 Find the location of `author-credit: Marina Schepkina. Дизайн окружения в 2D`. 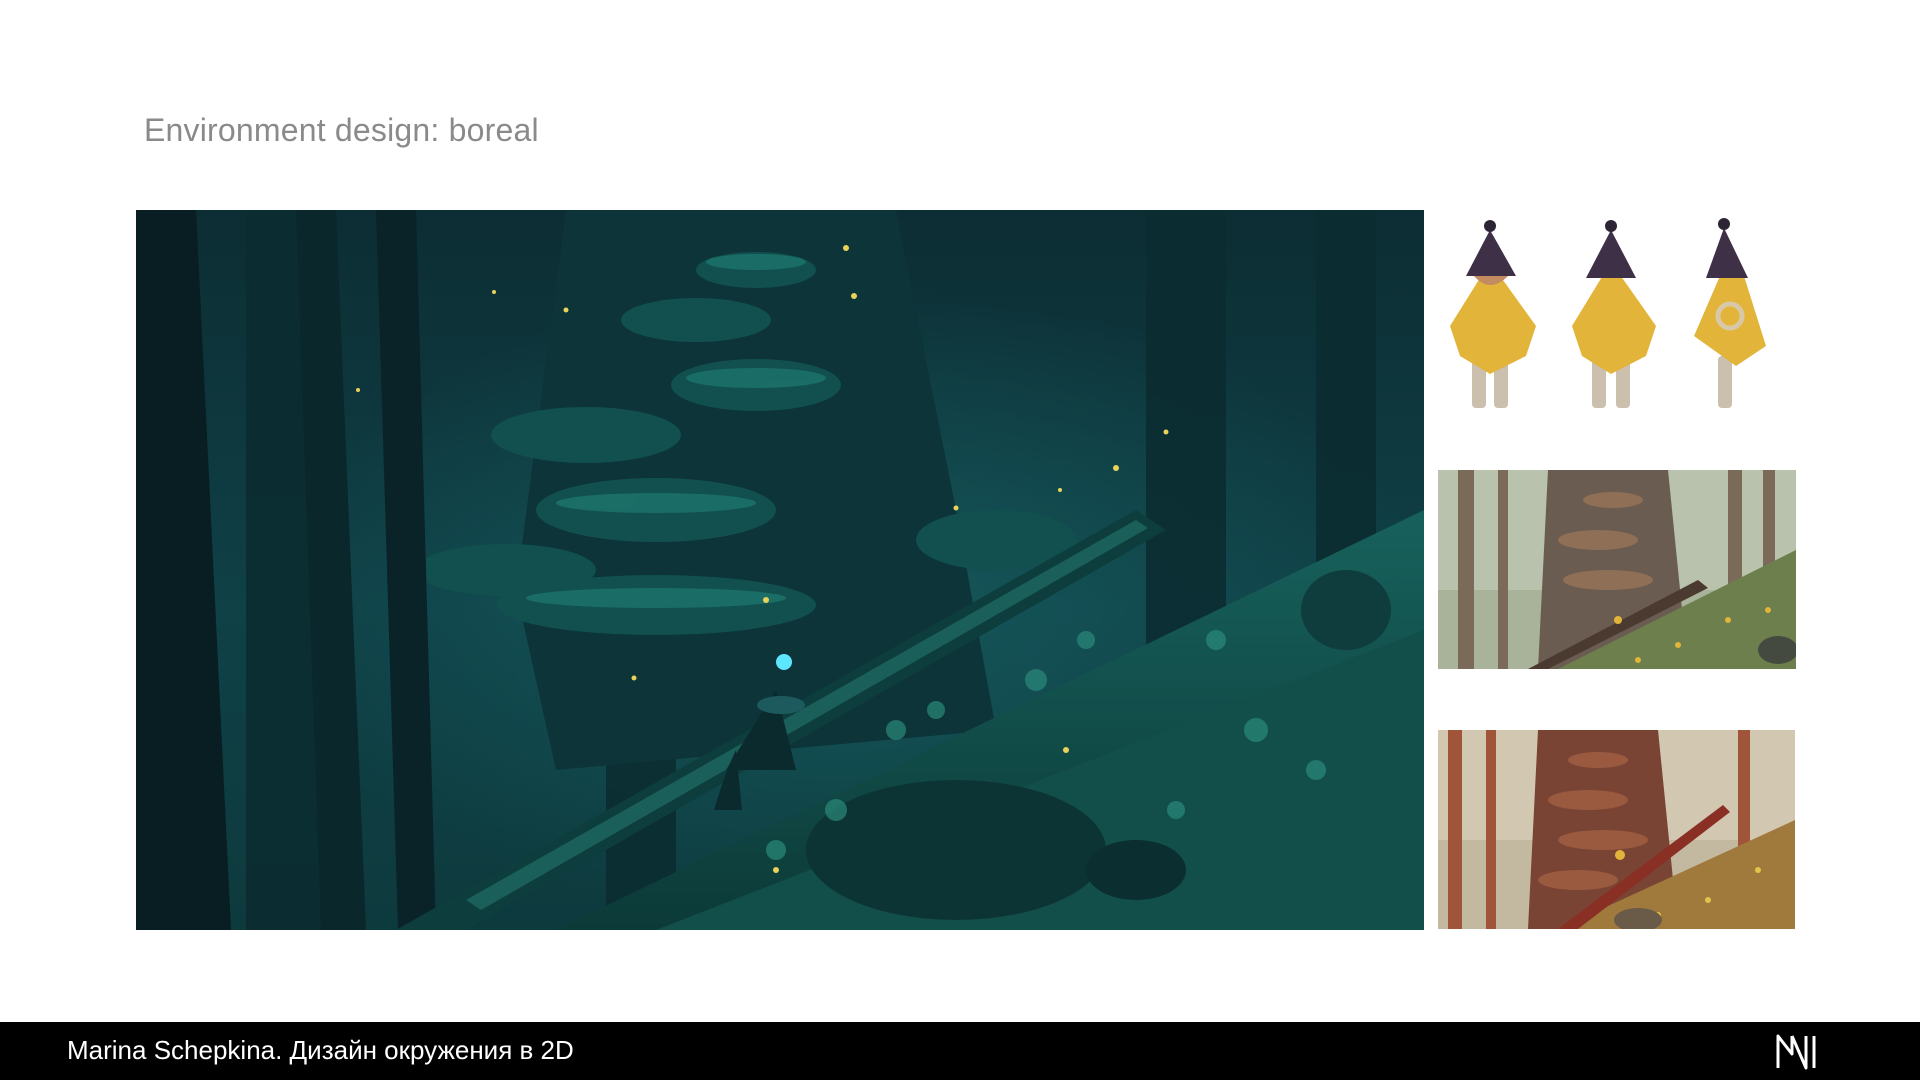

author-credit: Marina Schepkina. Дизайн окружения в 2D is located at coordinates (320, 1050).